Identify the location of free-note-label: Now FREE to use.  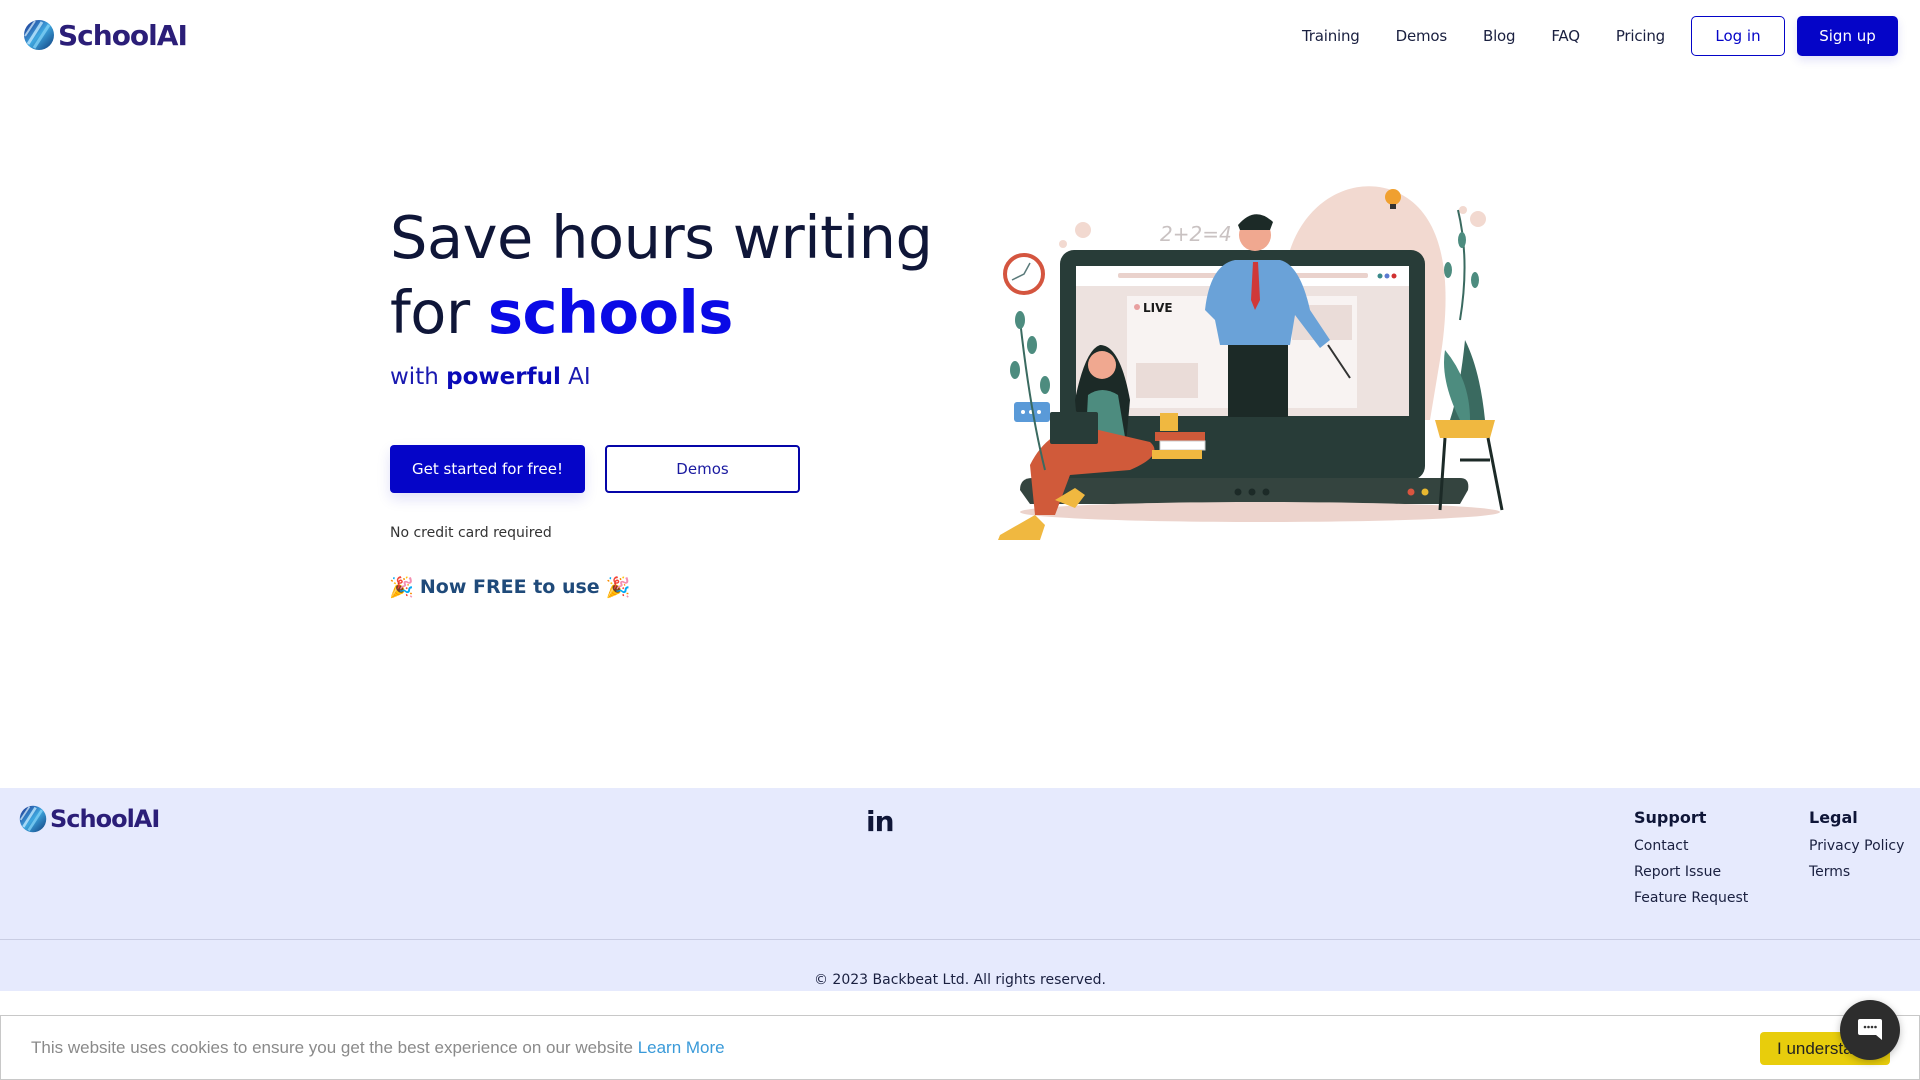
(509, 587).